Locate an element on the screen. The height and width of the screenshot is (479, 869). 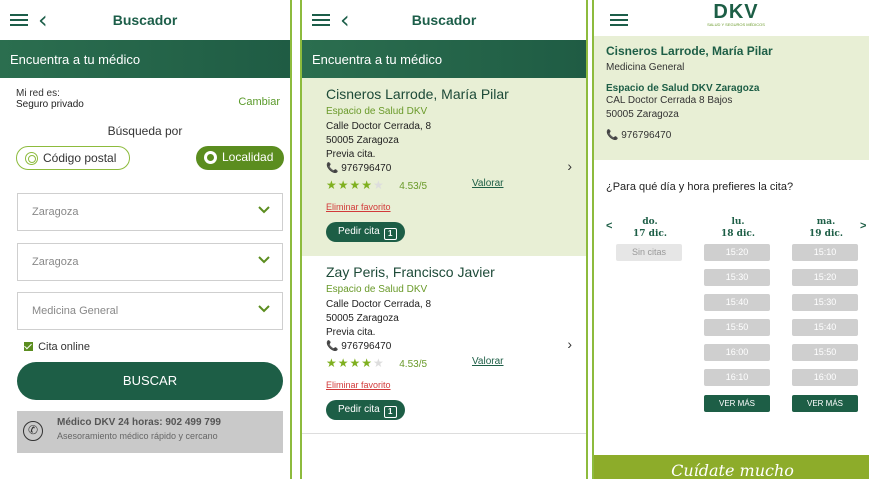
doctor-name: Zay Peris, Francisco Javier is located at coordinates (410, 272).